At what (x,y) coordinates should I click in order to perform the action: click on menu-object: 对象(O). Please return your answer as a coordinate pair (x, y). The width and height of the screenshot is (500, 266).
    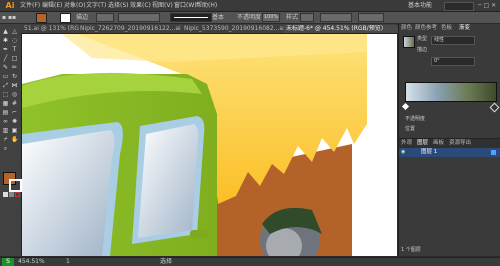
    Looking at the image, I should click on (74, 5).